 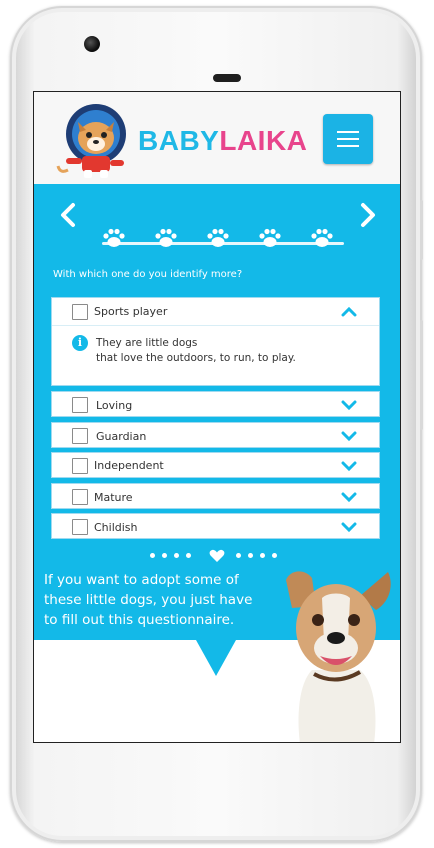 What do you see at coordinates (80, 343) in the screenshot?
I see `info-icon: i` at bounding box center [80, 343].